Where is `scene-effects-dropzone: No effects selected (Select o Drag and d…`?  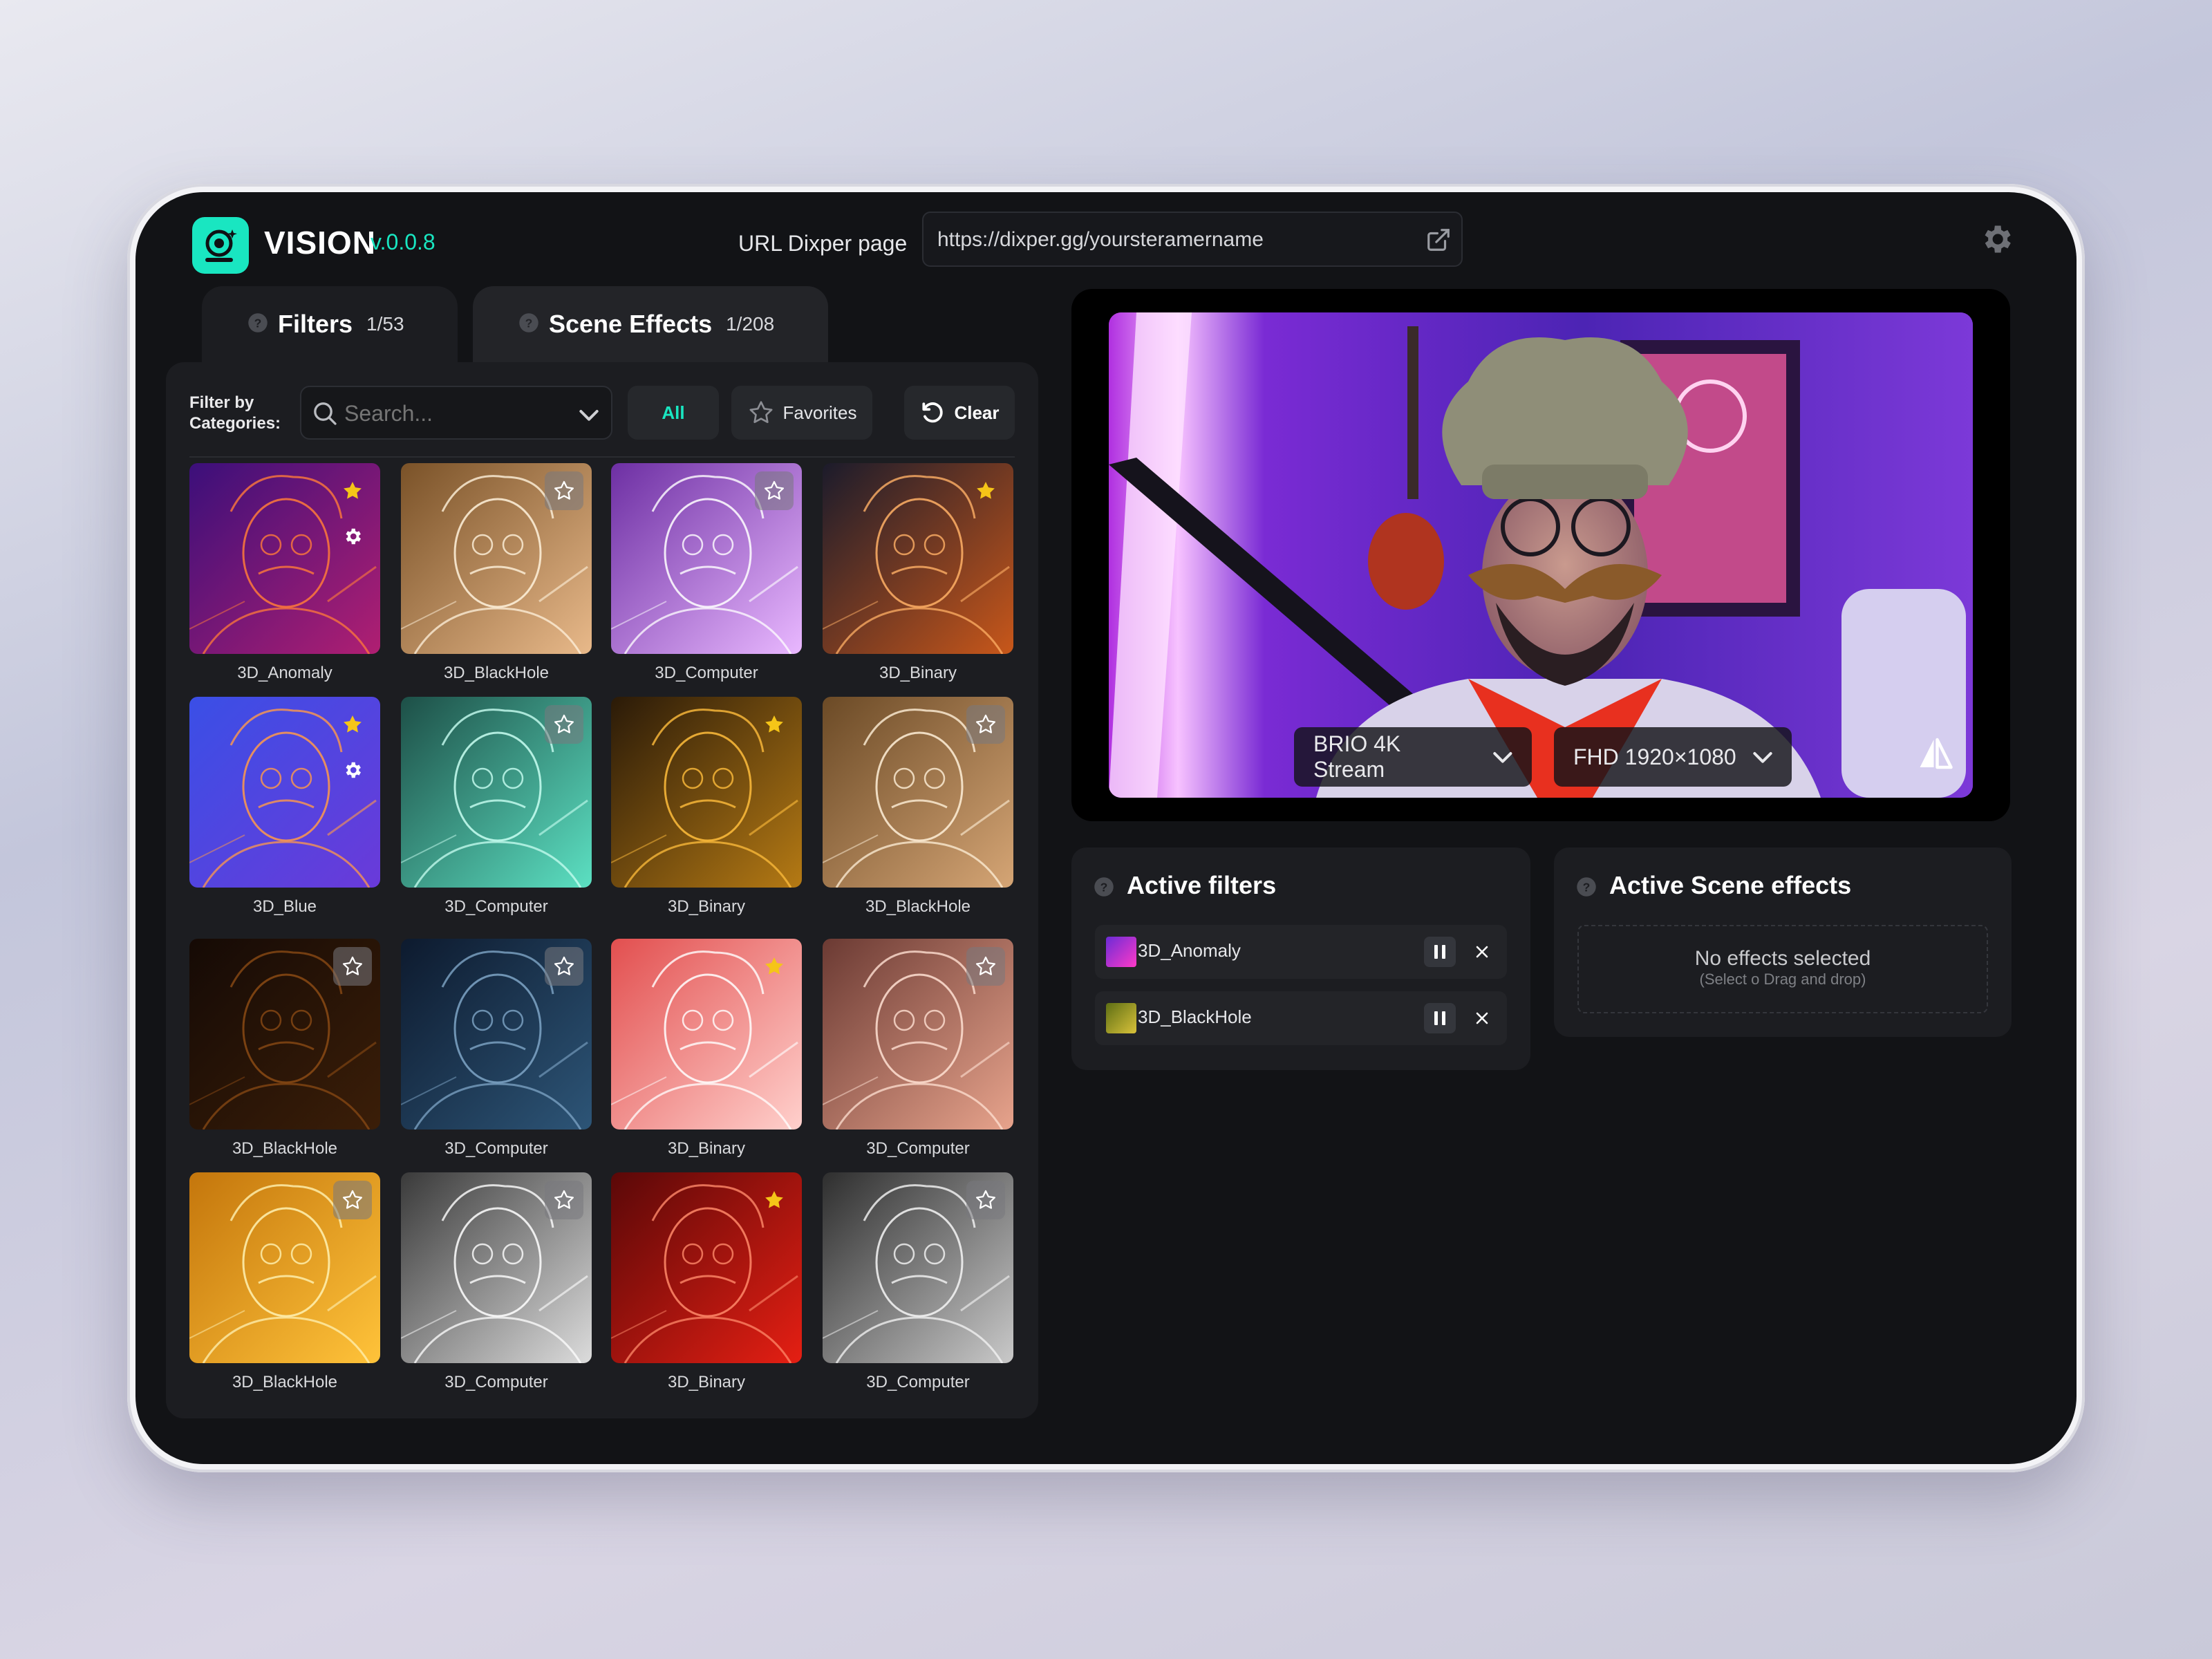
scene-effects-dropzone: No effects selected (Select o Drag and d… is located at coordinates (1783, 969).